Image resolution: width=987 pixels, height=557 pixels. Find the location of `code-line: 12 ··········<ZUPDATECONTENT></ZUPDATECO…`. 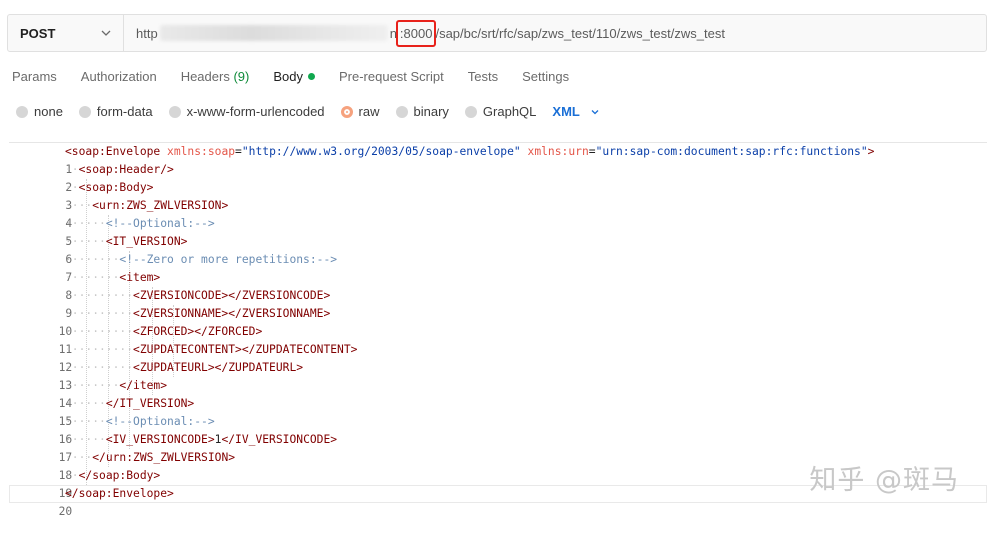

code-line: 12 ··········<ZUPDATECONTENT></ZUPDATECO… is located at coordinates (208, 358).